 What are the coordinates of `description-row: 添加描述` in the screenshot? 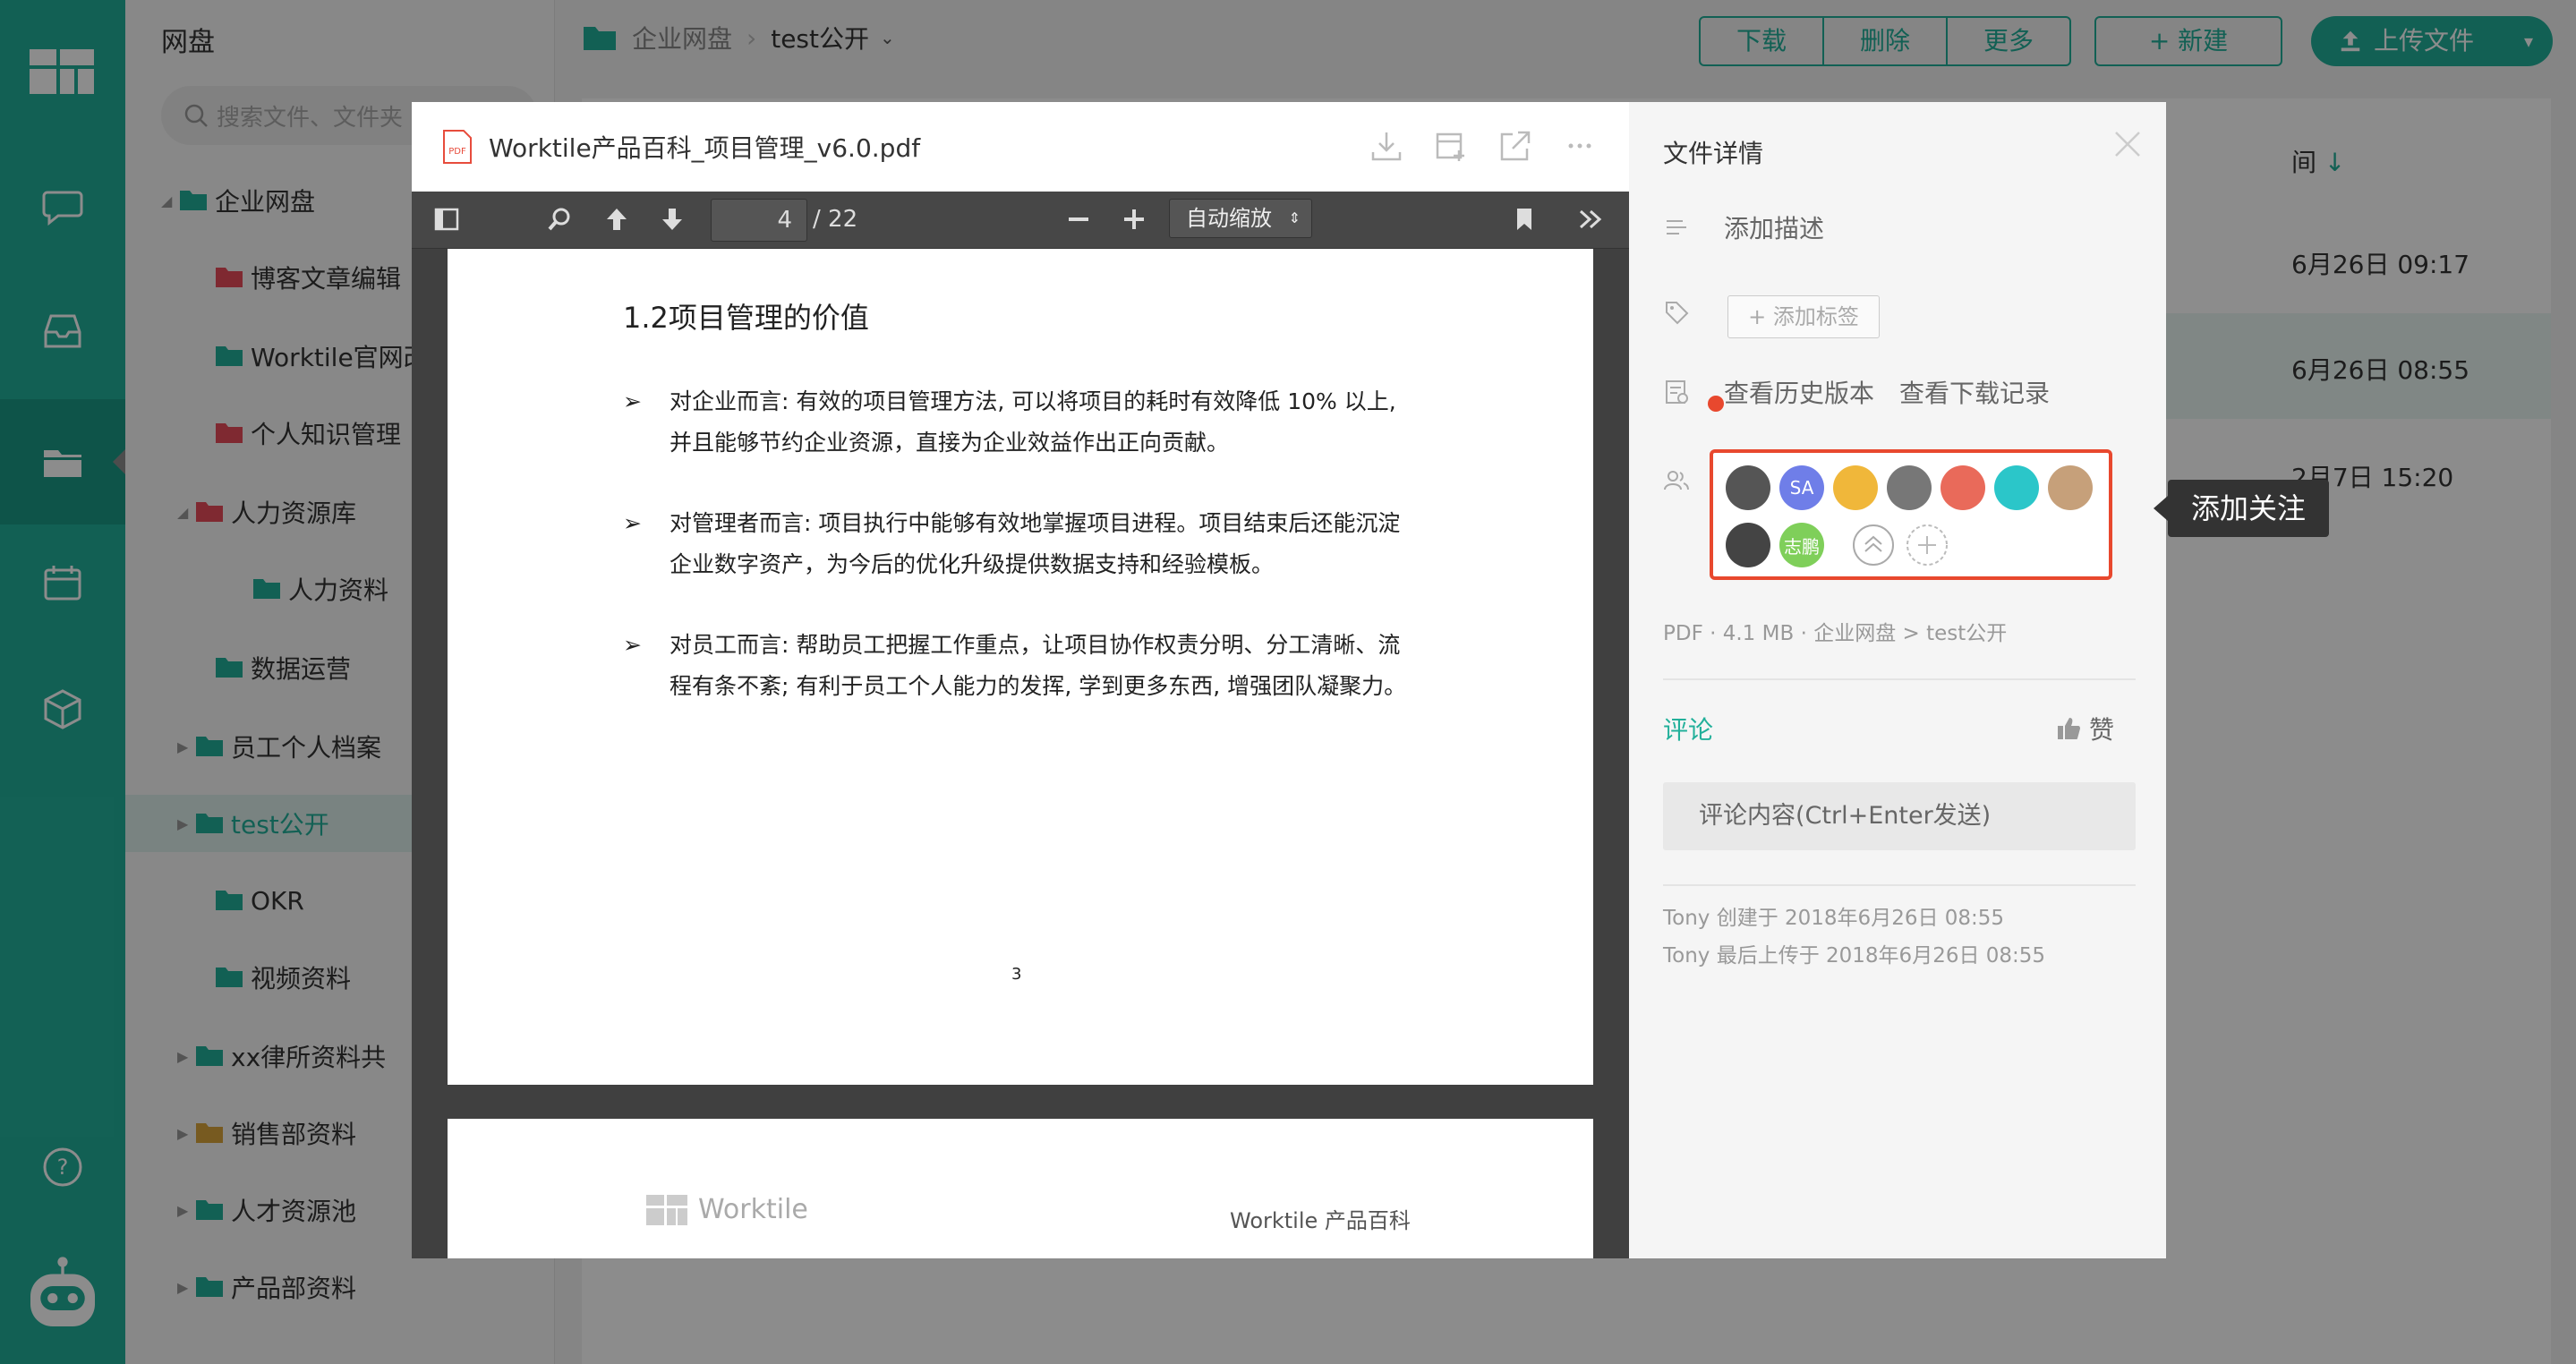 It's located at (1743, 227).